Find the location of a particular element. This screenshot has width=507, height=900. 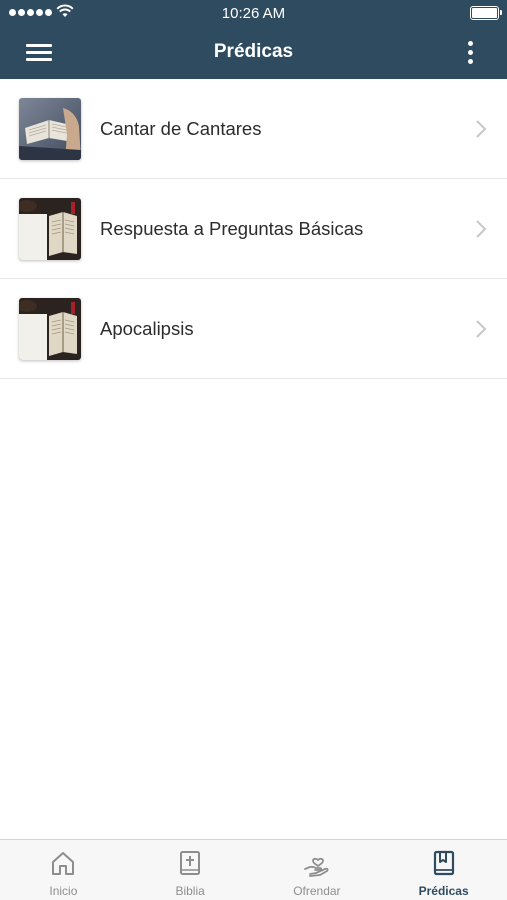

home-icon is located at coordinates (63, 863).